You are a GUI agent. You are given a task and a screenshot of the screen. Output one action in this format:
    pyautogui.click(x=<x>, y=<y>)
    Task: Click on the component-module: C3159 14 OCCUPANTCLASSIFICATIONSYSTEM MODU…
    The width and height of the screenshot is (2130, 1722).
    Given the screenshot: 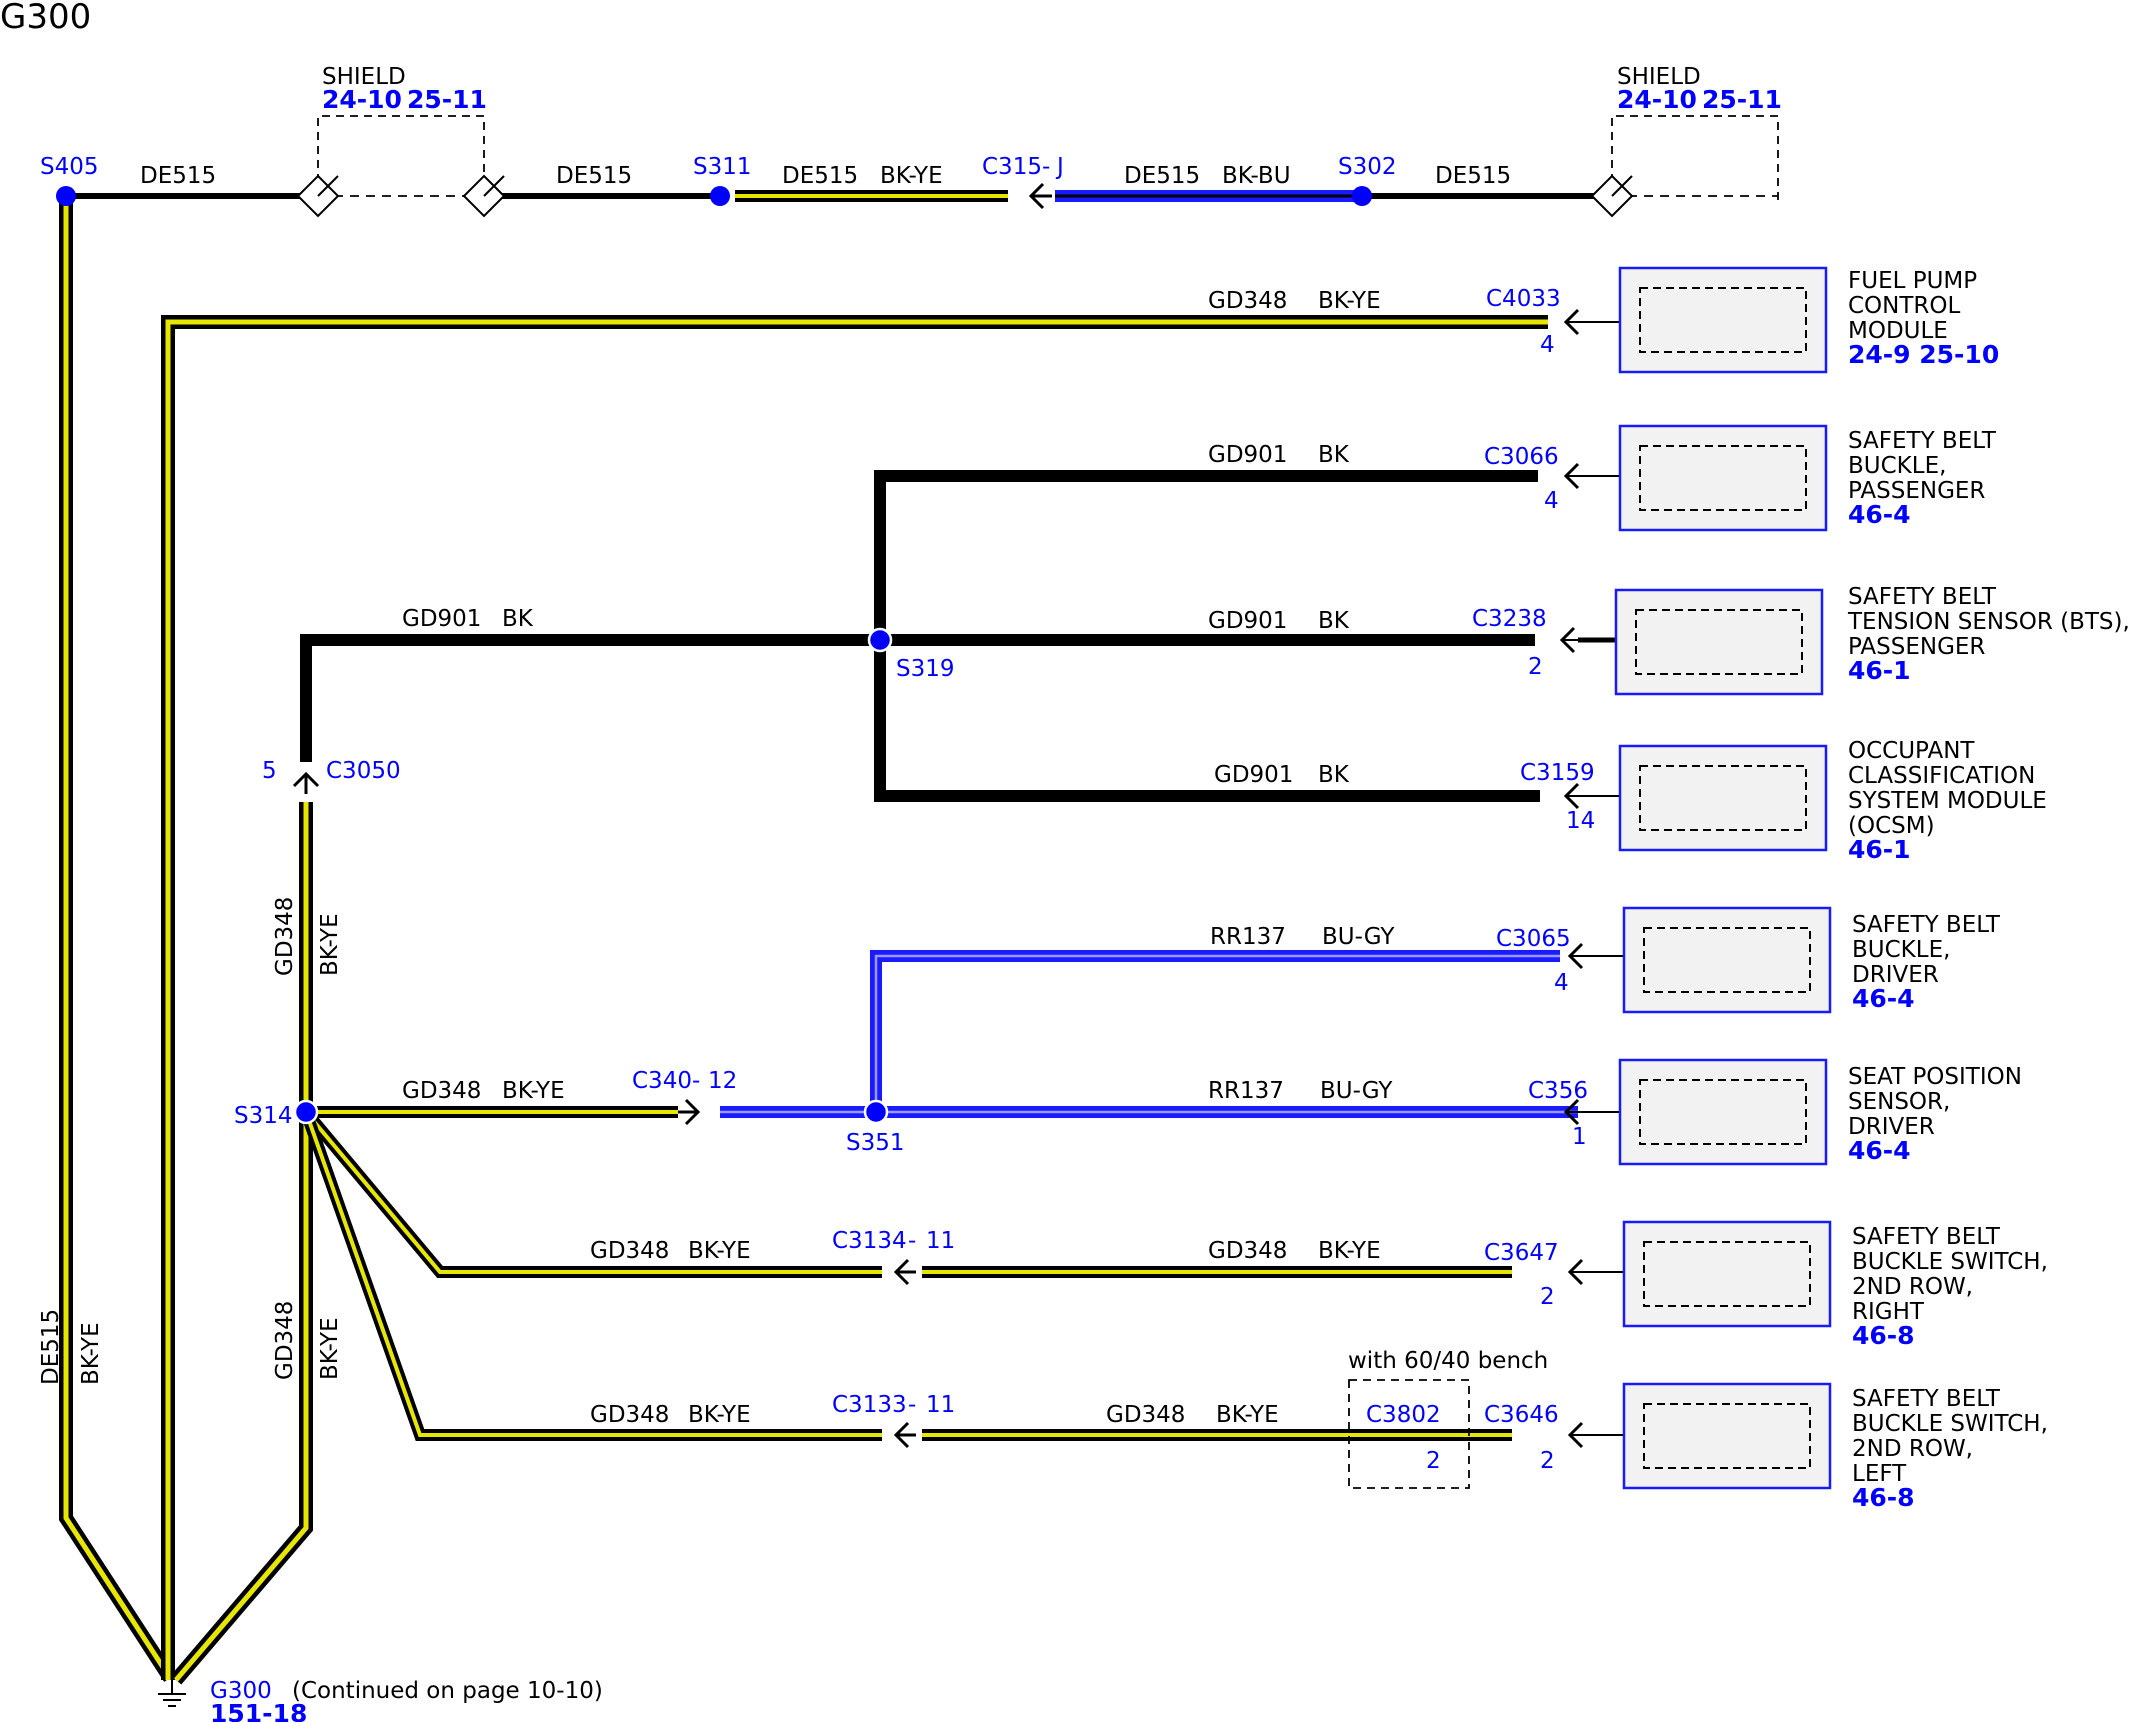 What is the action you would take?
    pyautogui.click(x=1783, y=801)
    